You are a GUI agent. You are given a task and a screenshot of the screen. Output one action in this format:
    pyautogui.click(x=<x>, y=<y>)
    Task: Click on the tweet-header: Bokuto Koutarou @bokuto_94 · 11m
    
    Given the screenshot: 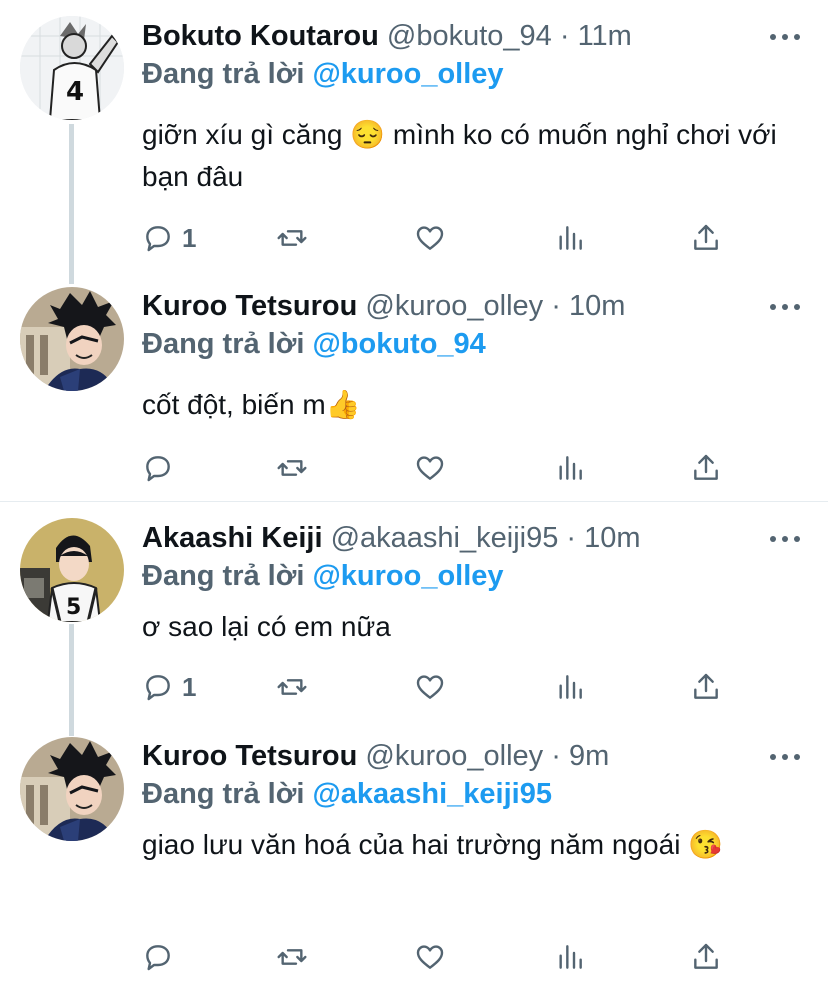 What is the action you would take?
    pyautogui.click(x=387, y=36)
    